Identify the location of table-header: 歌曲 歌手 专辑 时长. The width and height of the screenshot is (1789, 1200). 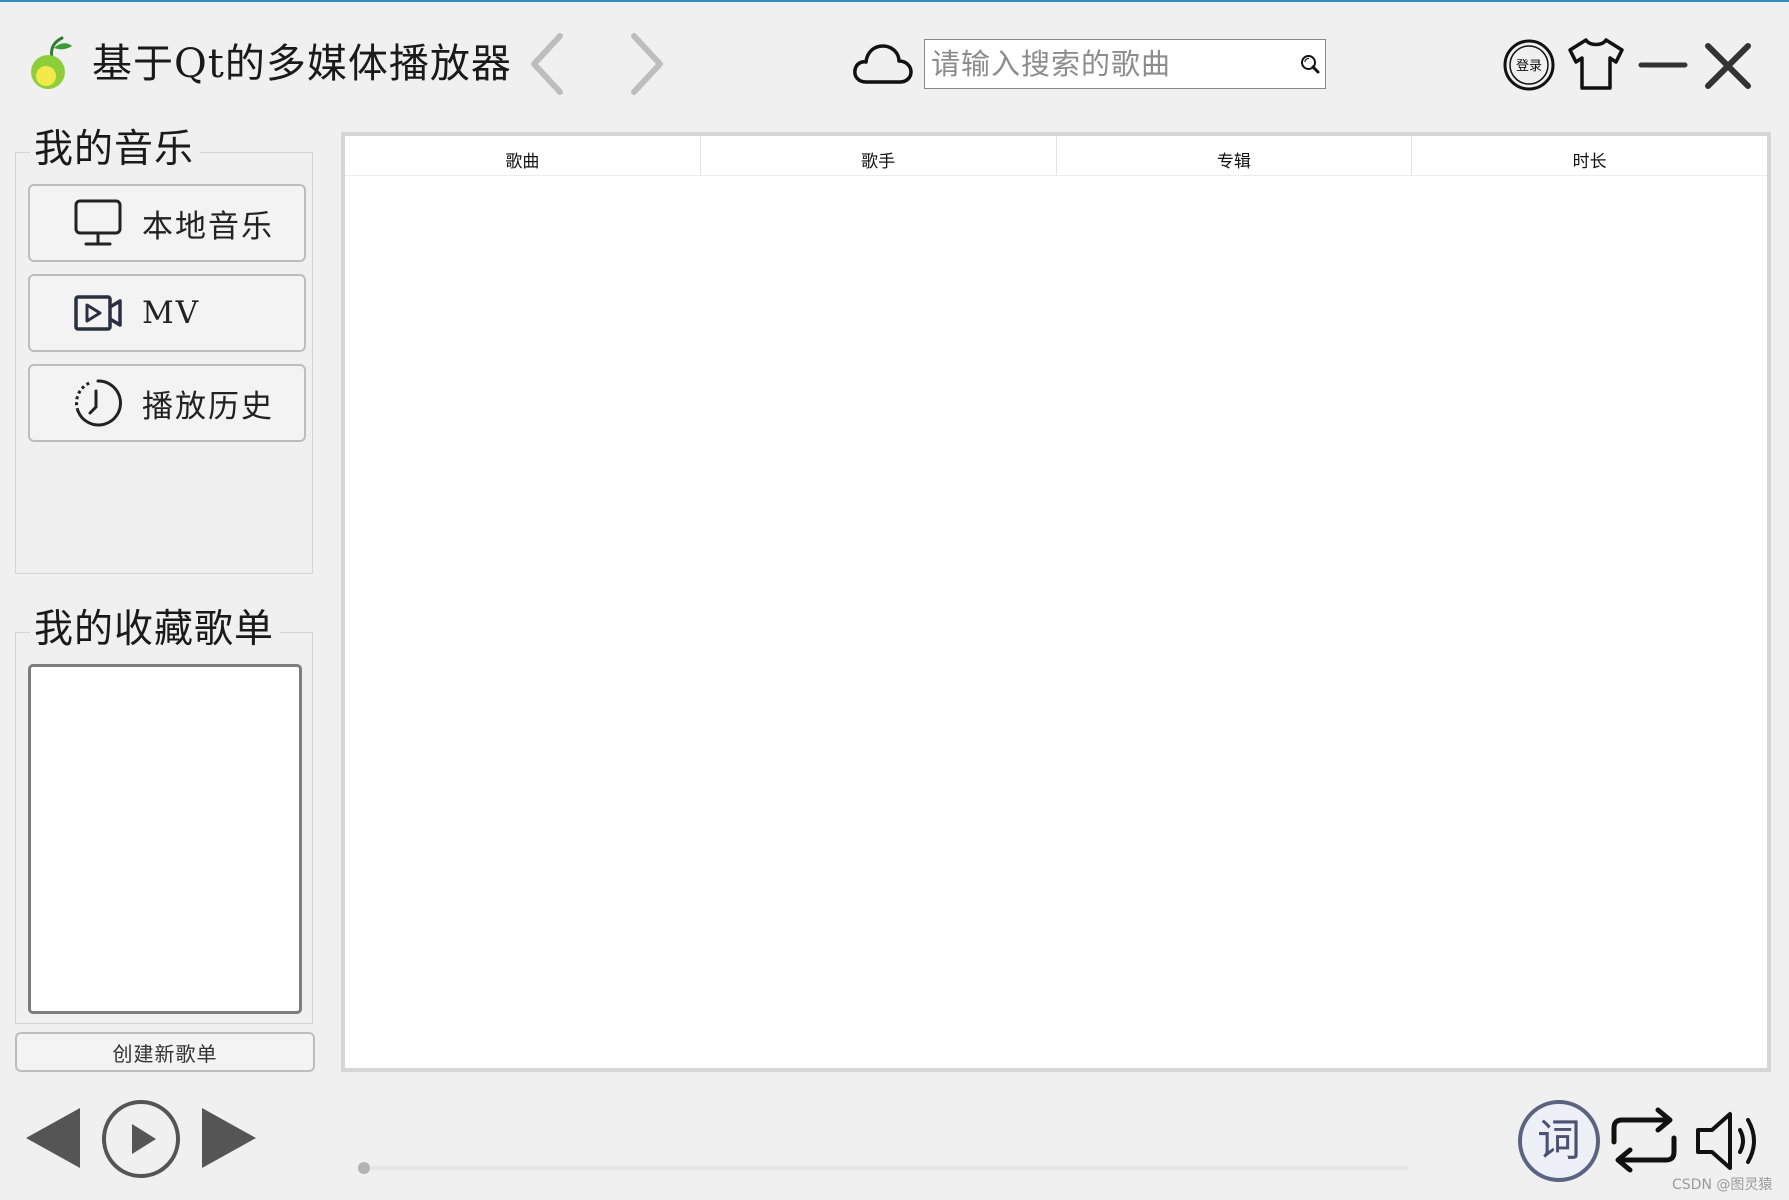
(1056, 156).